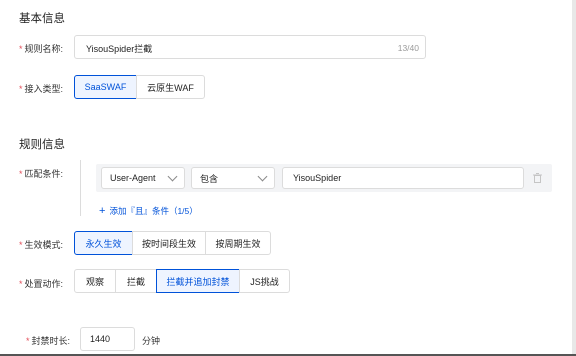  What do you see at coordinates (103, 243) in the screenshot?
I see `effect-permanent-button: 永久生效` at bounding box center [103, 243].